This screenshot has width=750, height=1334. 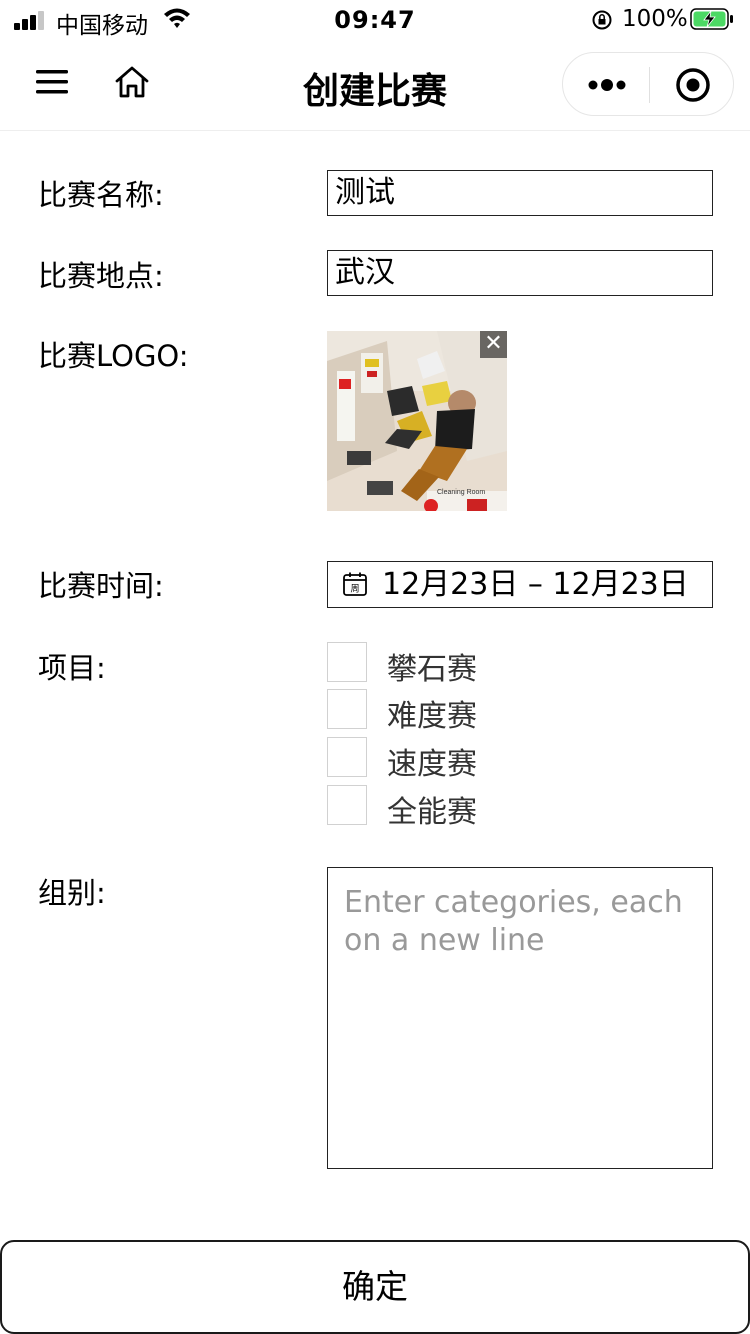 I want to click on calendar-icon: 周, so click(x=355, y=584).